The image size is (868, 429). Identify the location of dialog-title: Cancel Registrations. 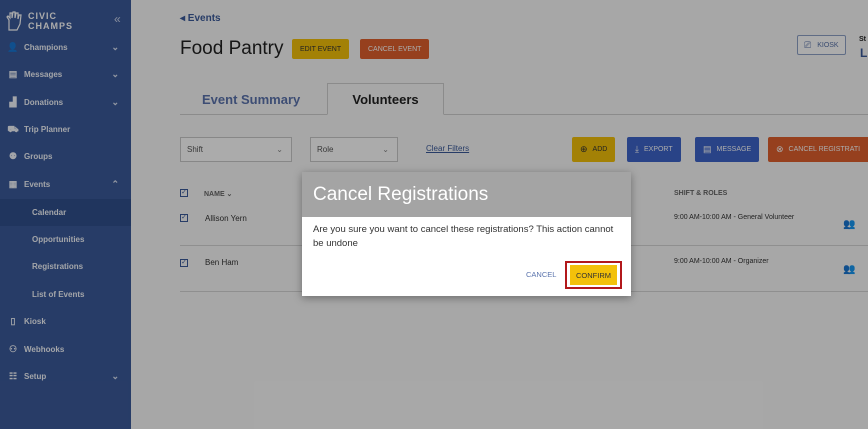
(466, 194).